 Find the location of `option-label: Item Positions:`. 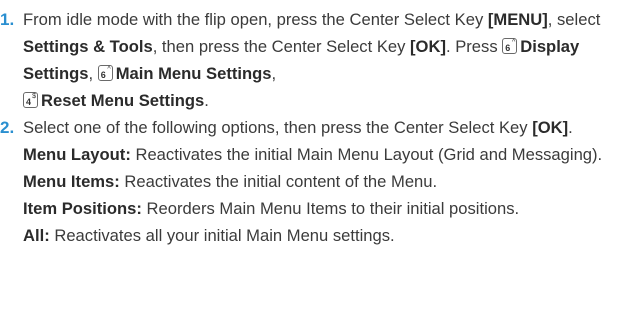

option-label: Item Positions: is located at coordinates (82, 208).